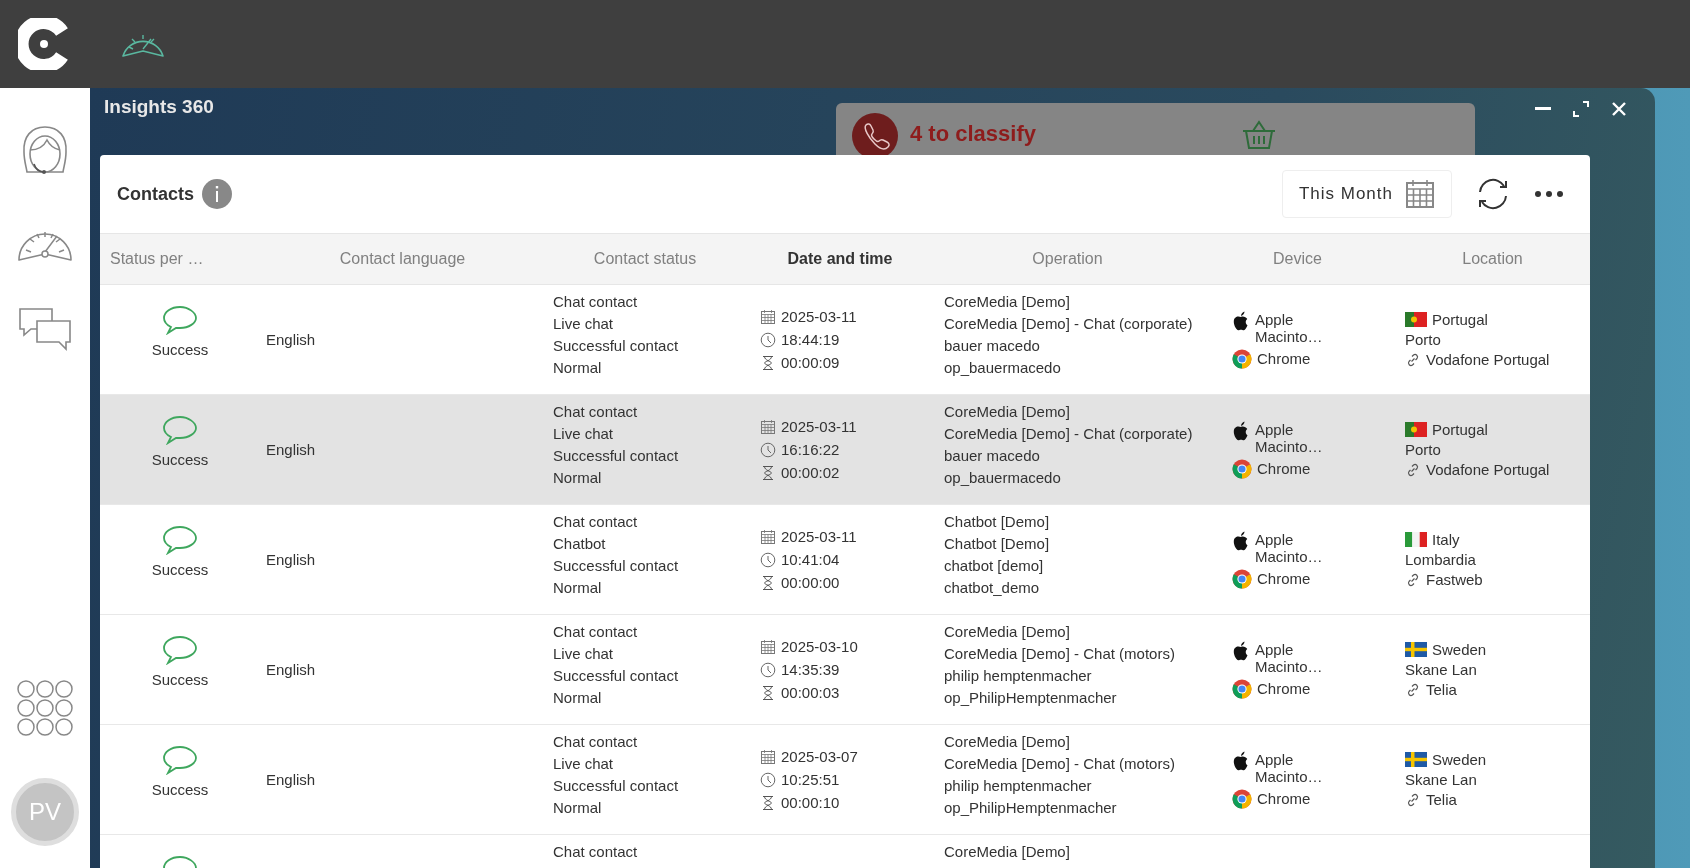  I want to click on classify-count: 4 to classify, so click(973, 134).